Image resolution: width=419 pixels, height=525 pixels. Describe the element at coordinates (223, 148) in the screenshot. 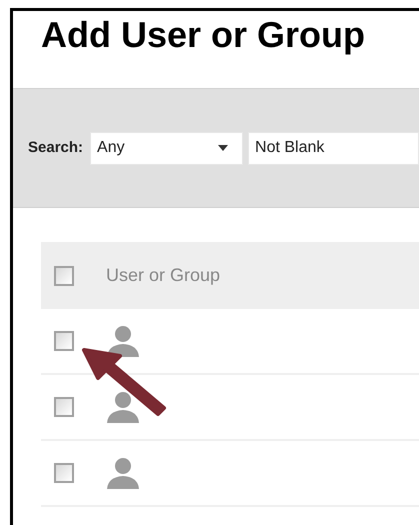

I see `caret-icon` at that location.